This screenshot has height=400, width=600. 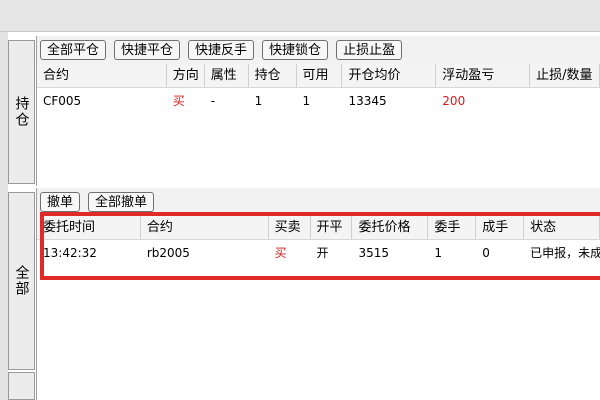 What do you see at coordinates (318, 202) in the screenshot?
I see `orders-toolbar: 撤单 全部撤单` at bounding box center [318, 202].